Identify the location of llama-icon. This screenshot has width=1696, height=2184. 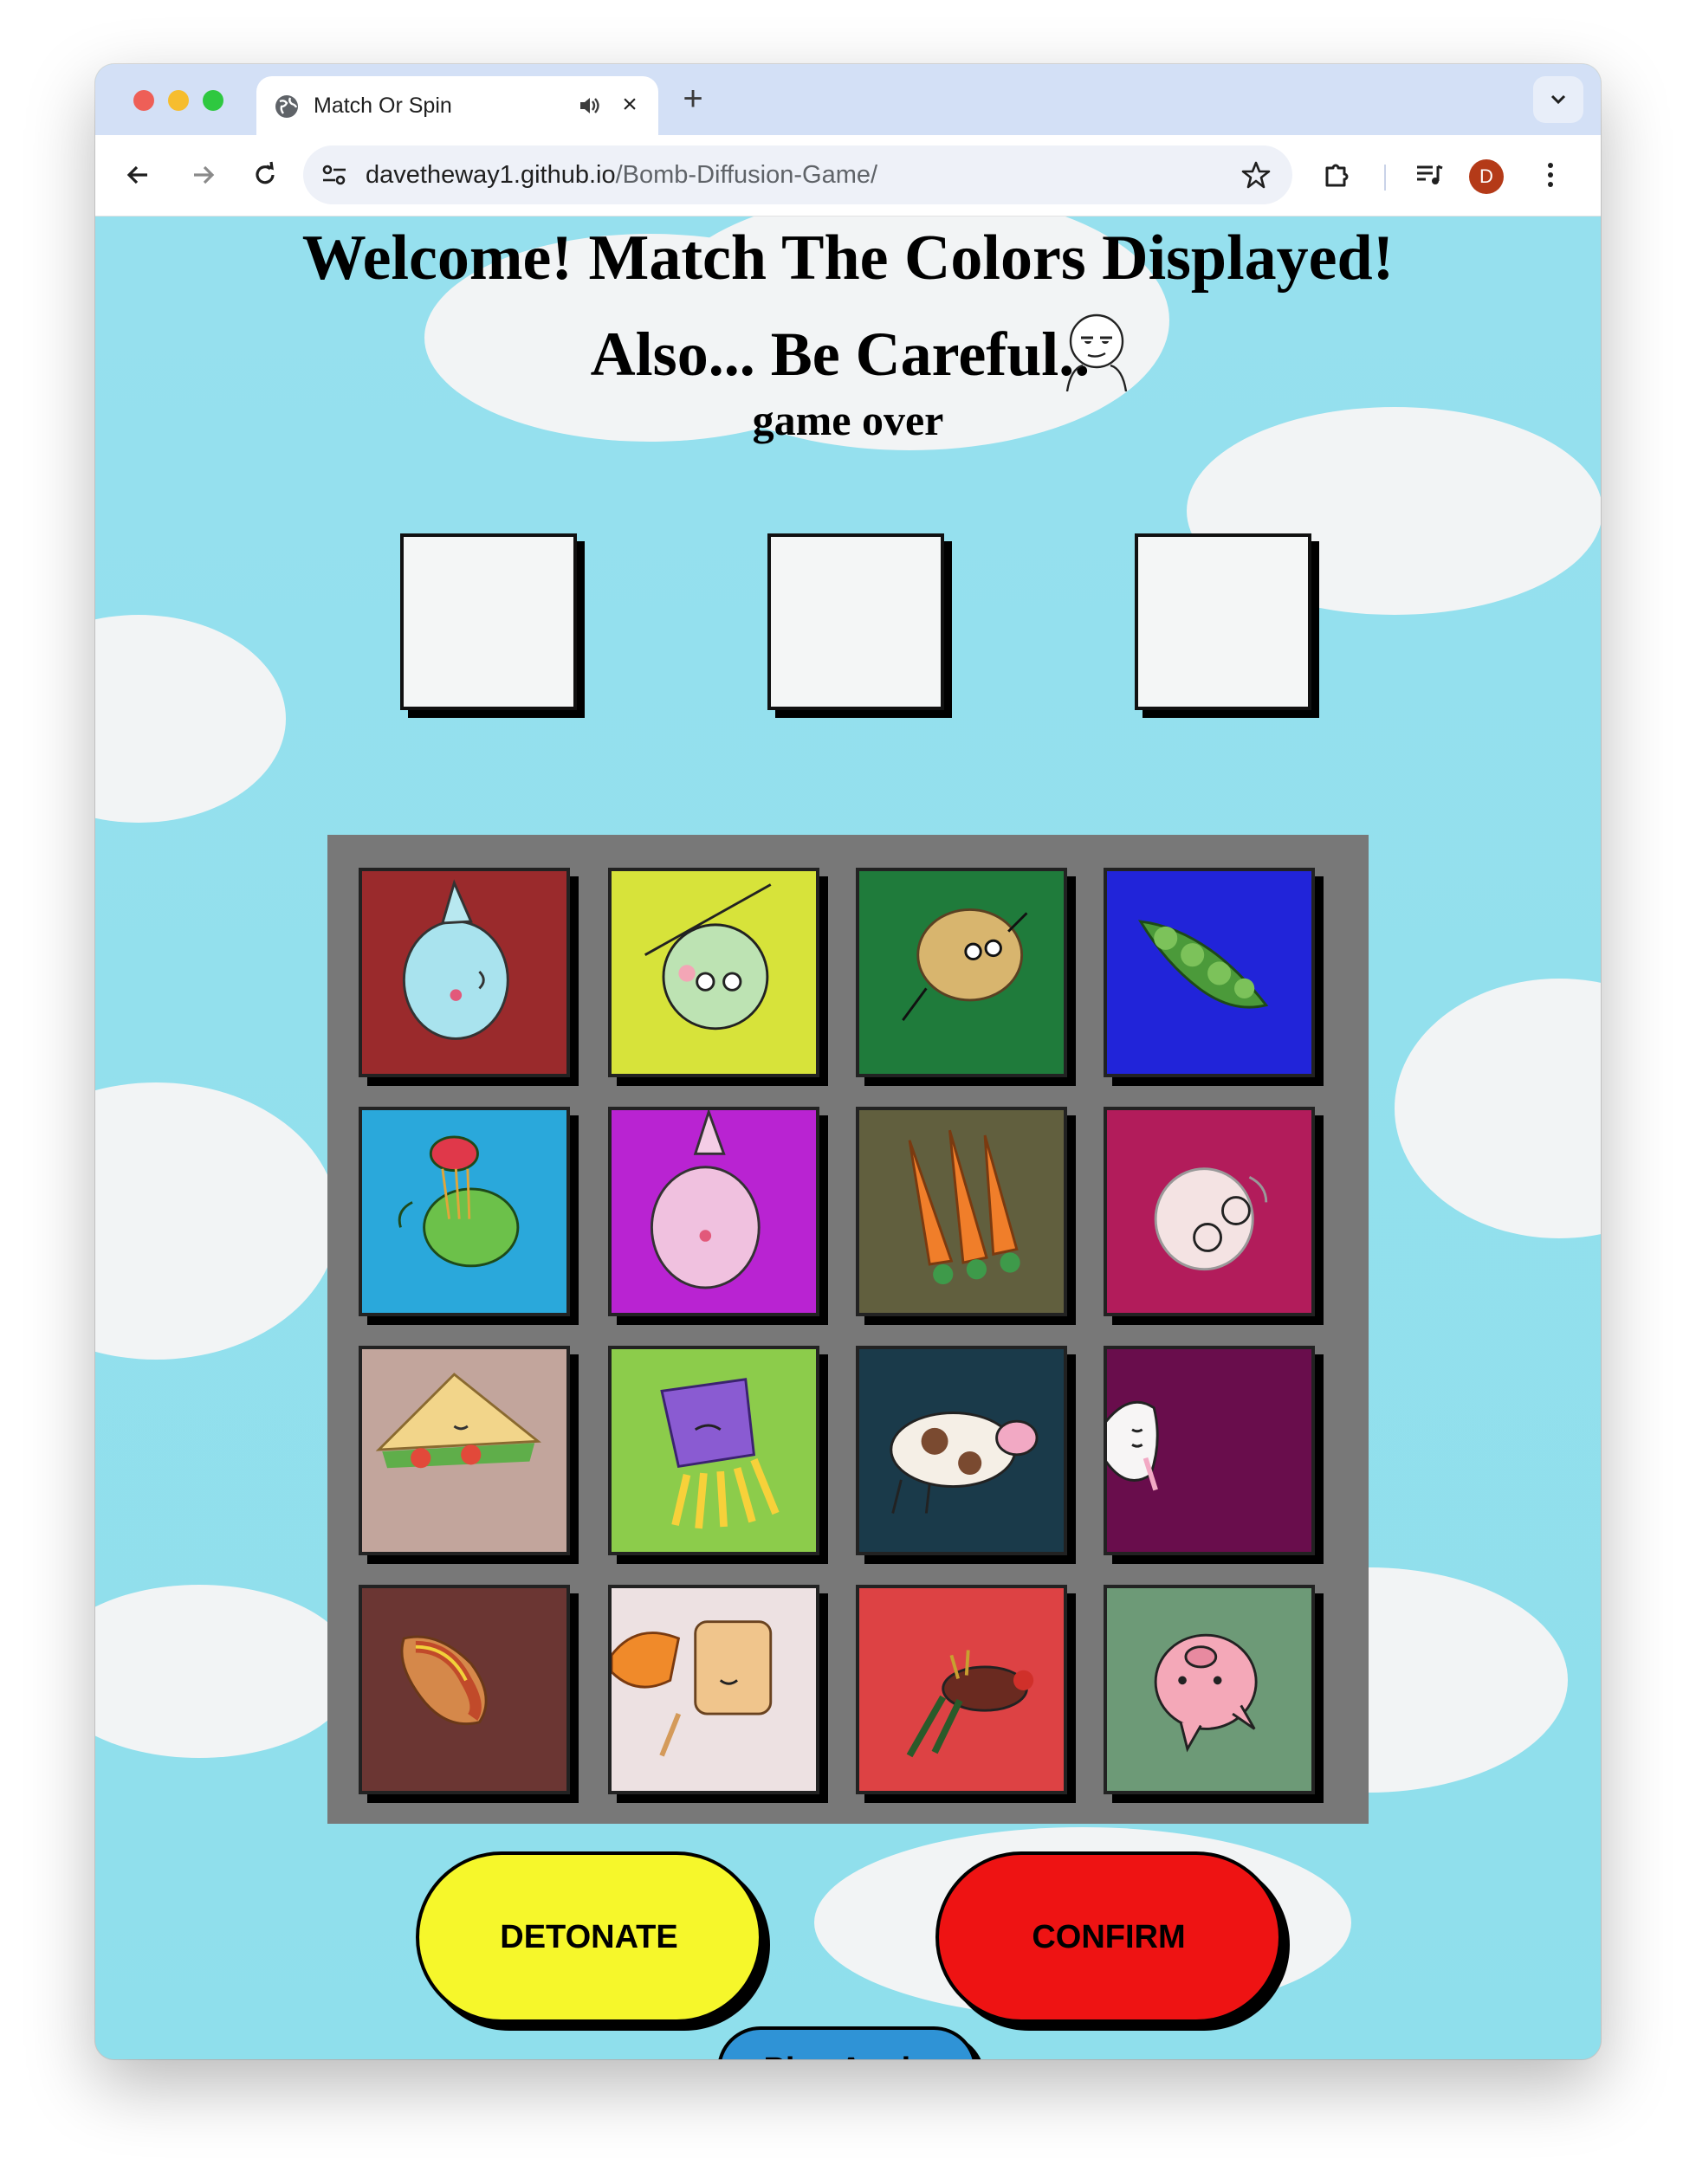
(1133, 1445).